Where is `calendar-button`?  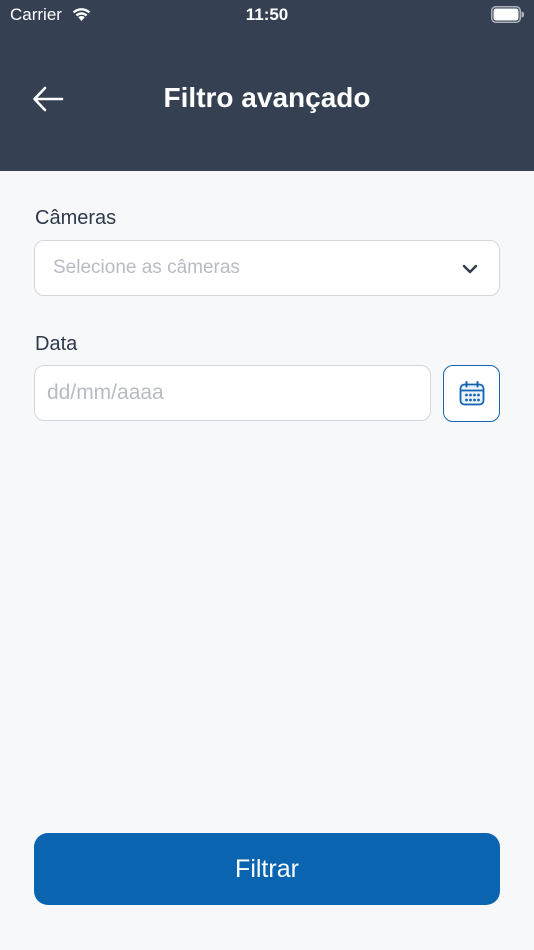
calendar-button is located at coordinates (471, 393).